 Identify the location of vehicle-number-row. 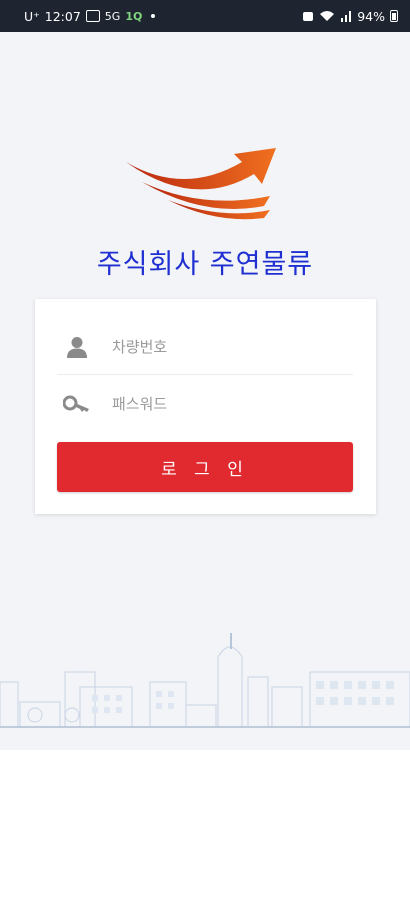
(205, 347).